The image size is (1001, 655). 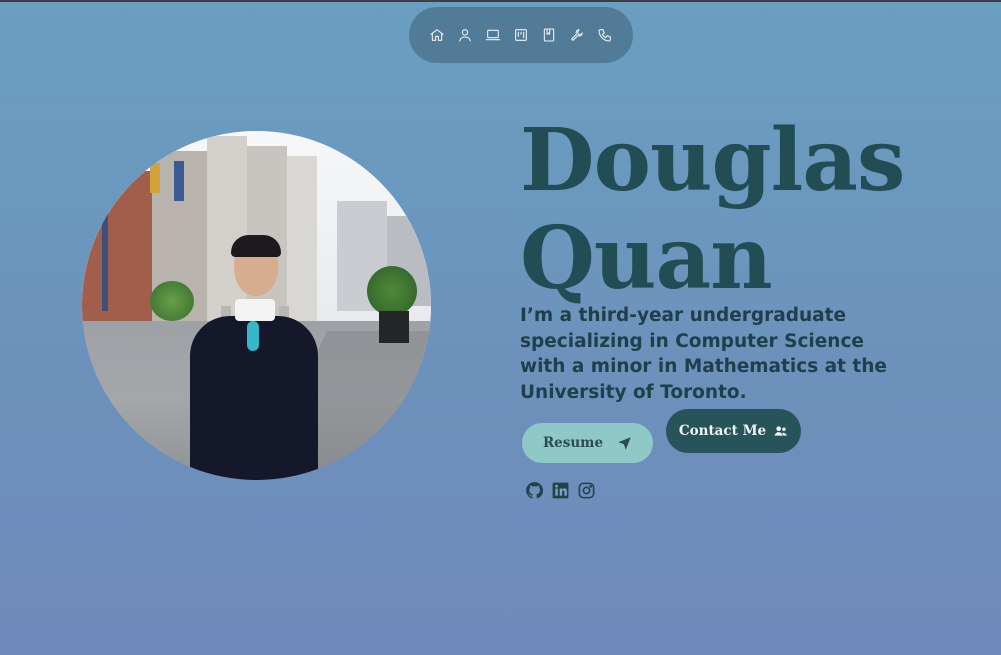 I want to click on linkedin-link, so click(x=560, y=490).